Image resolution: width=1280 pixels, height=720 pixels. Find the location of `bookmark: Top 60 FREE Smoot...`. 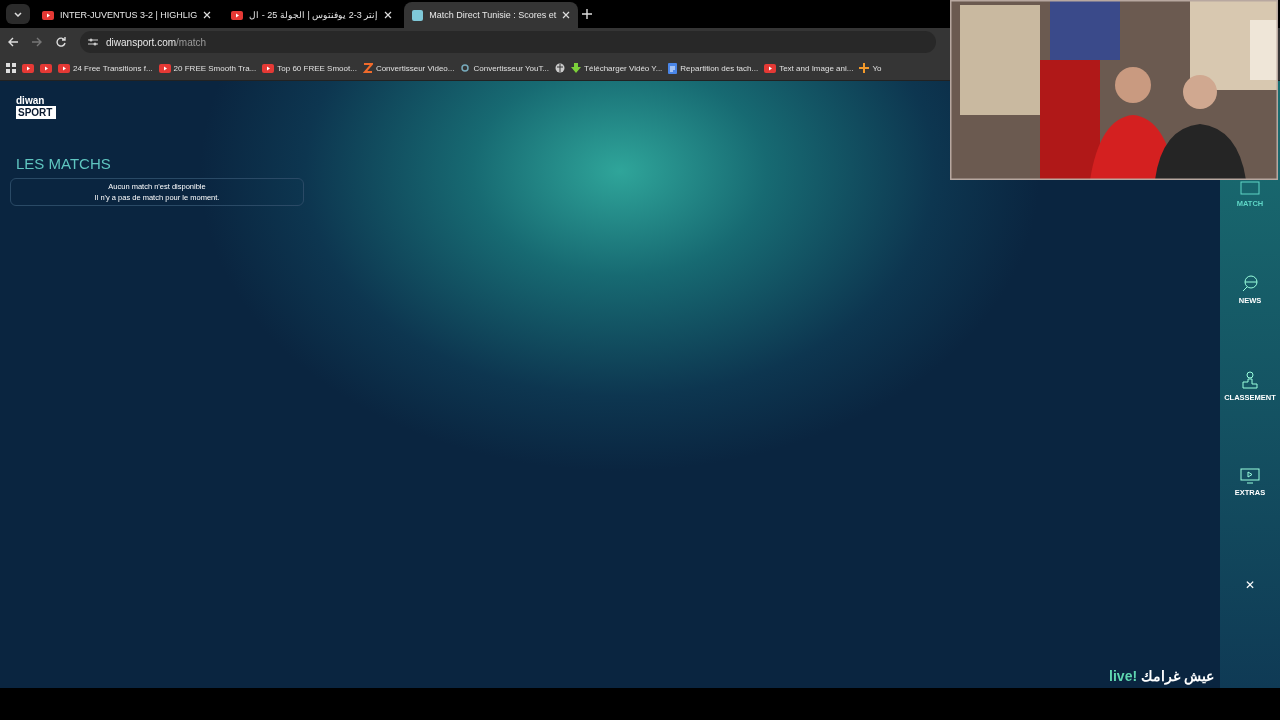

bookmark: Top 60 FREE Smoot... is located at coordinates (309, 68).